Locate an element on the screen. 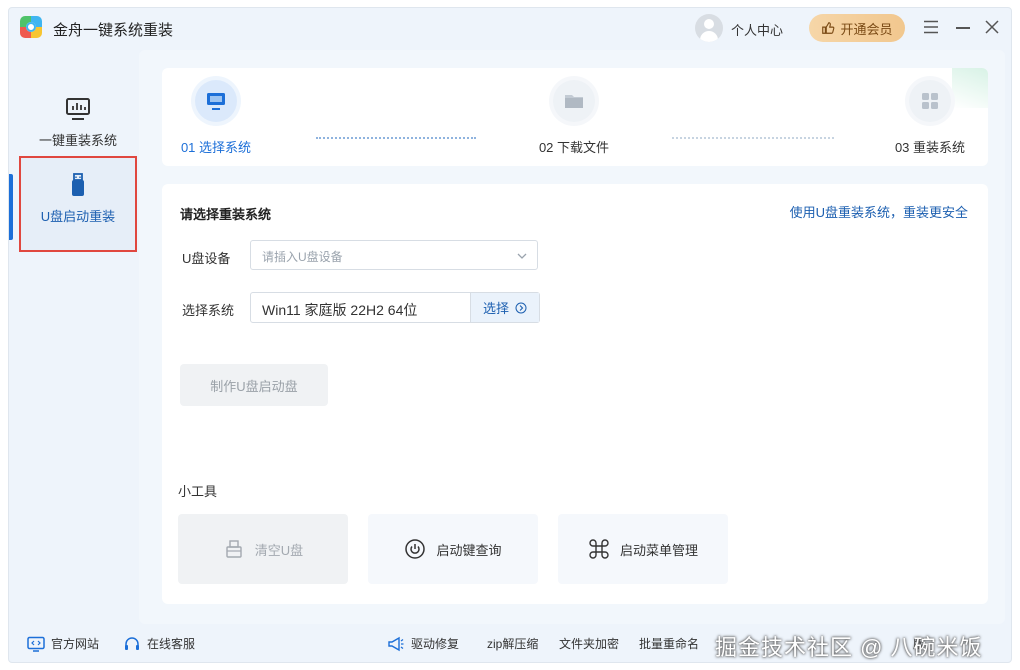 The image size is (1020, 670). boot-menu-manager-button: 启动菜单管理 is located at coordinates (643, 549).